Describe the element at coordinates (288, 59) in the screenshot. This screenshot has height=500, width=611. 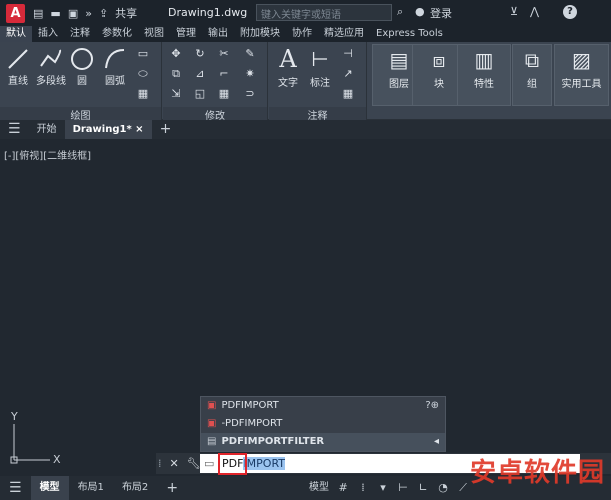
I see `text-icon: A` at that location.